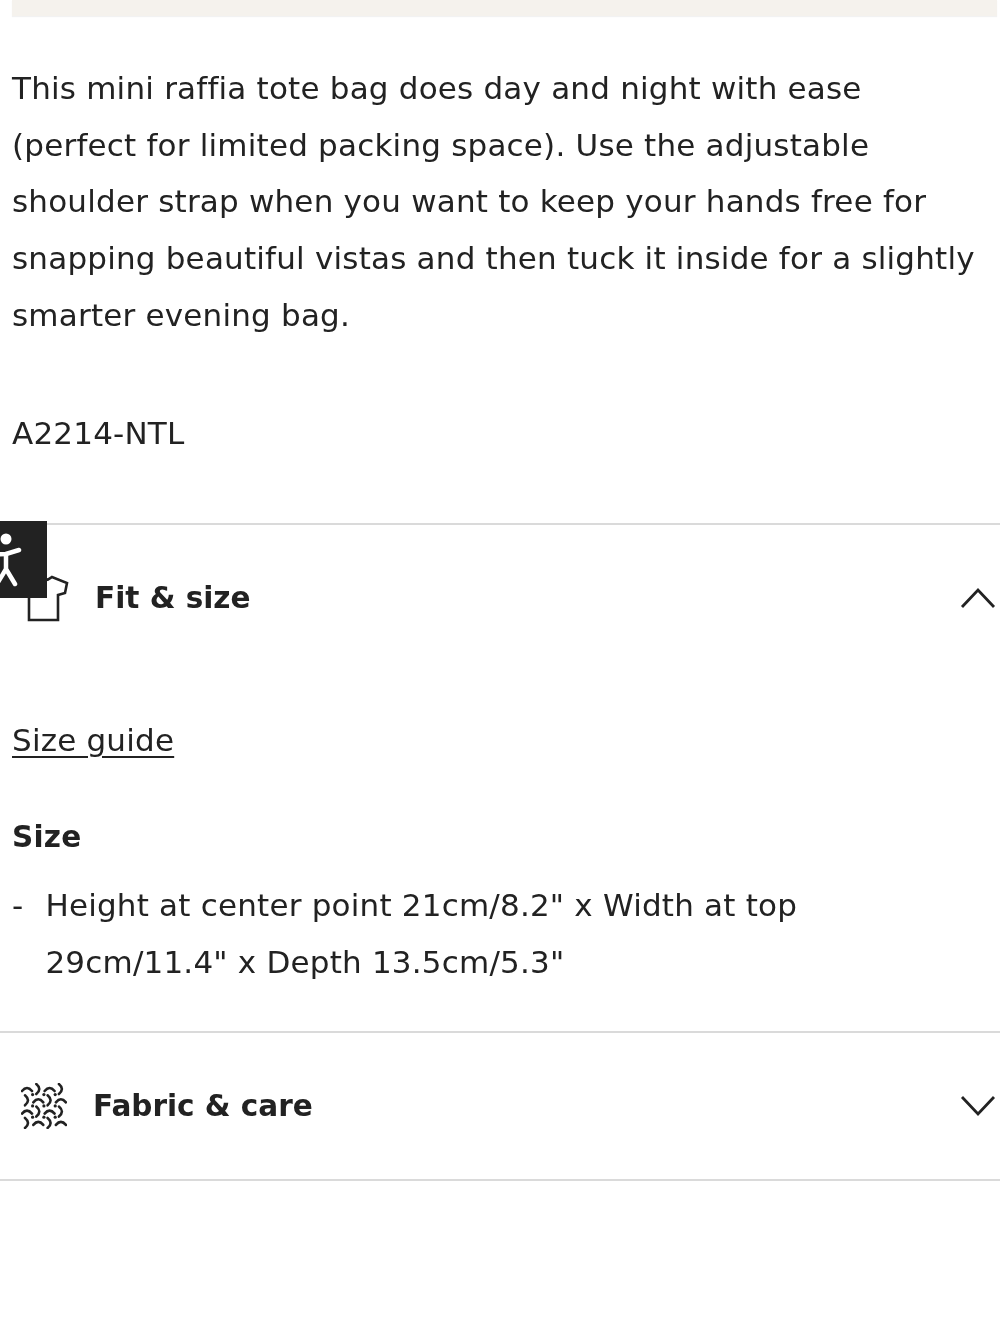  I want to click on product-code: A2214-NTL, so click(98, 433).